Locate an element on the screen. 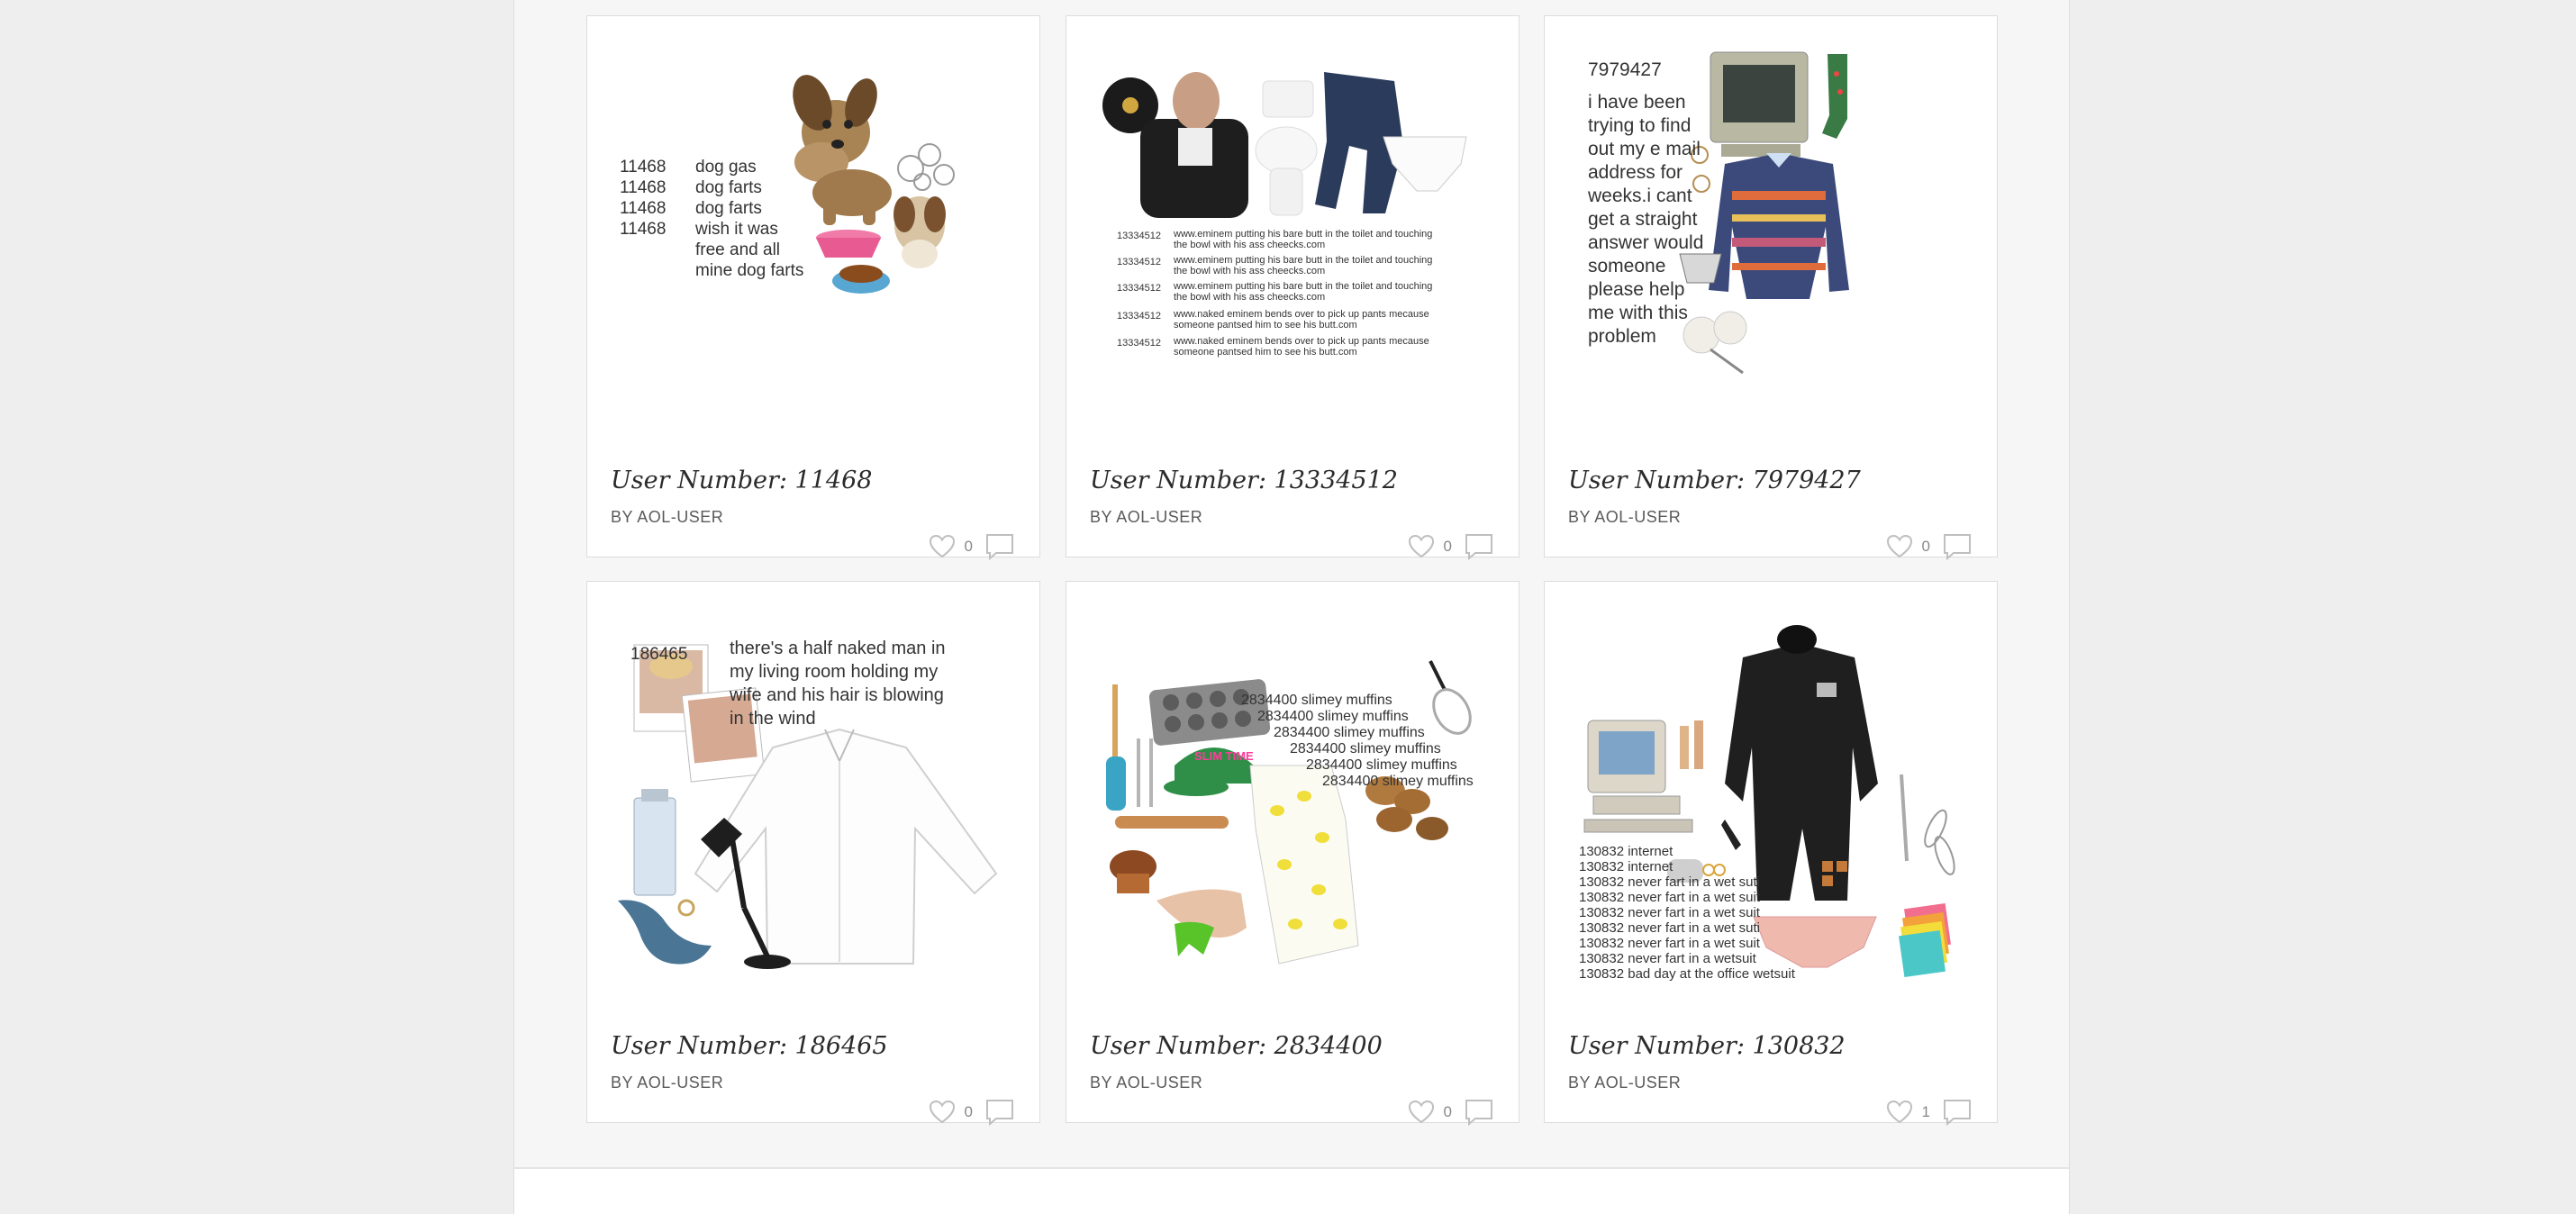  collage-text-line: 130832 never fart in a wetsuit is located at coordinates (1668, 958).